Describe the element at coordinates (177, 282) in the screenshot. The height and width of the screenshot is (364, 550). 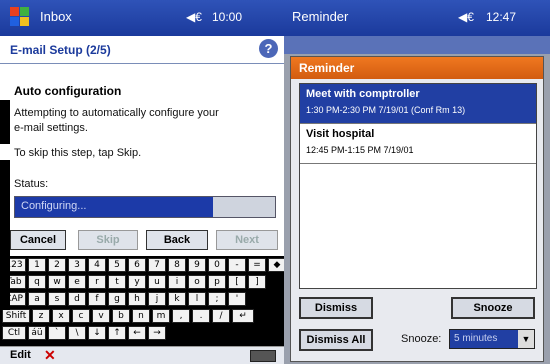
I see `keyboard-key: i` at that location.